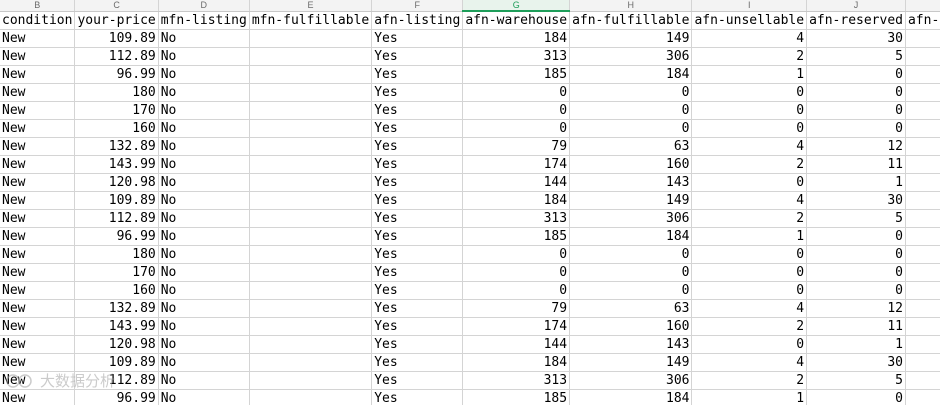  What do you see at coordinates (631, 182) in the screenshot?
I see `table-cell: 143` at bounding box center [631, 182].